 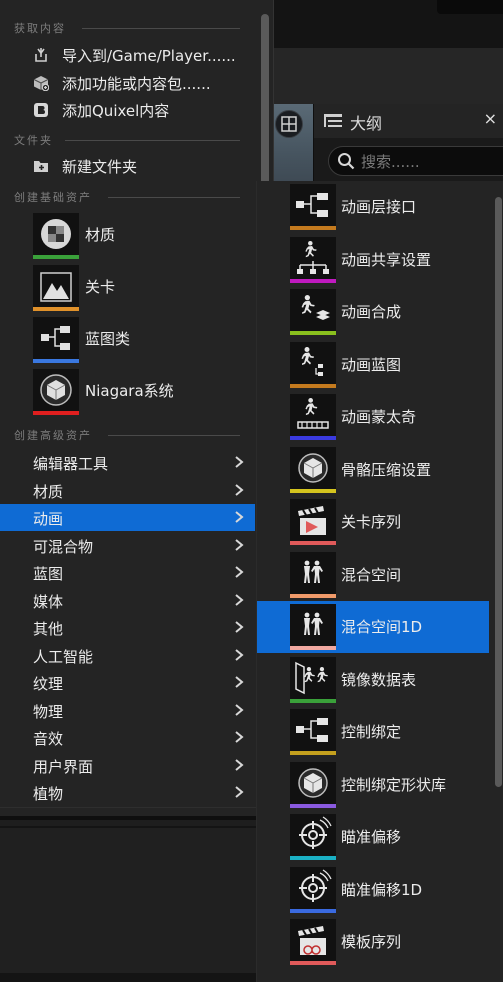 What do you see at coordinates (292, 146) in the screenshot?
I see `viewport-preview` at bounding box center [292, 146].